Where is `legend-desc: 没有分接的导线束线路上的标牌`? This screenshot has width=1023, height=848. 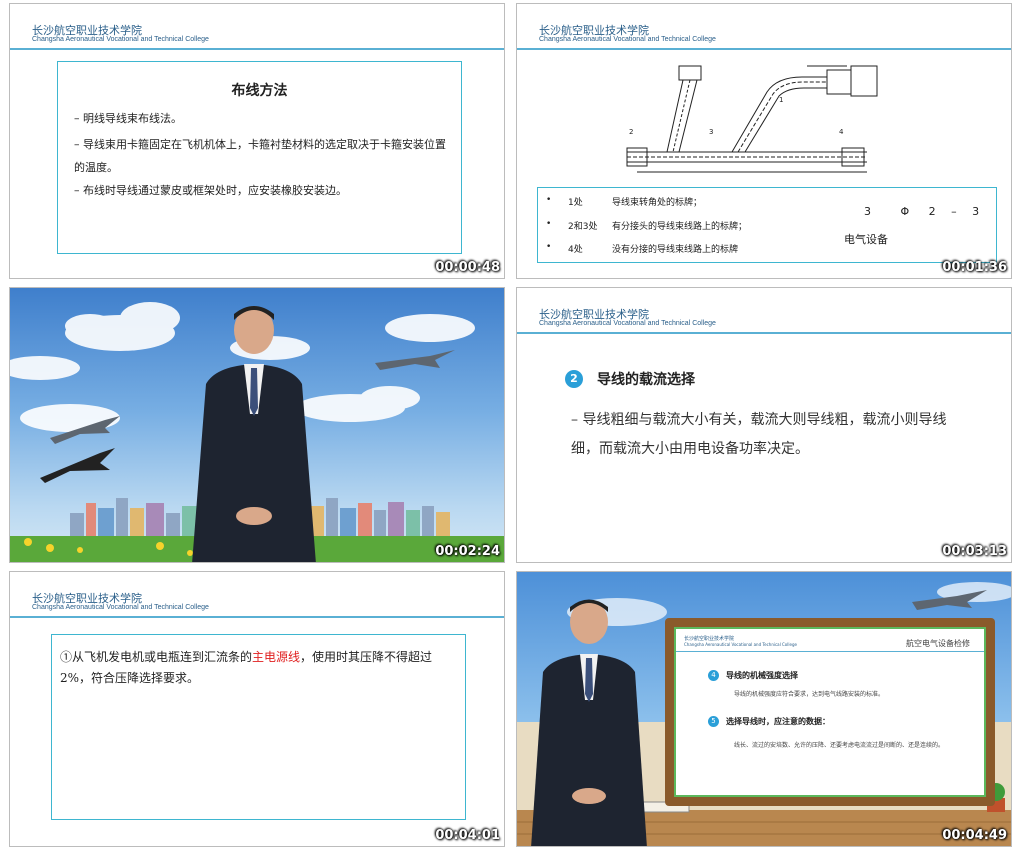 legend-desc: 没有分接的导线束线路上的标牌 is located at coordinates (675, 250).